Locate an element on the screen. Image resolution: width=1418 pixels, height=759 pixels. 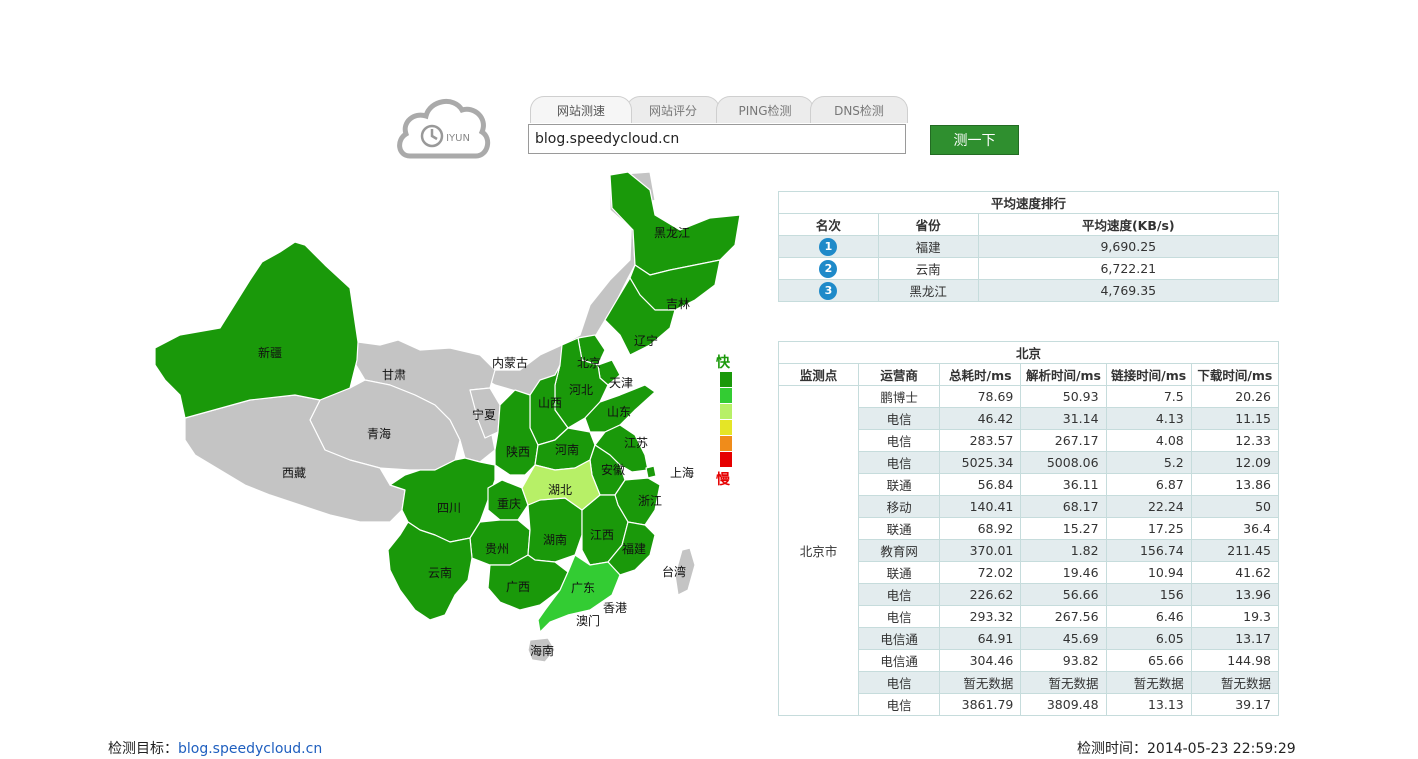
region-hunan is located at coordinates (555, 530).